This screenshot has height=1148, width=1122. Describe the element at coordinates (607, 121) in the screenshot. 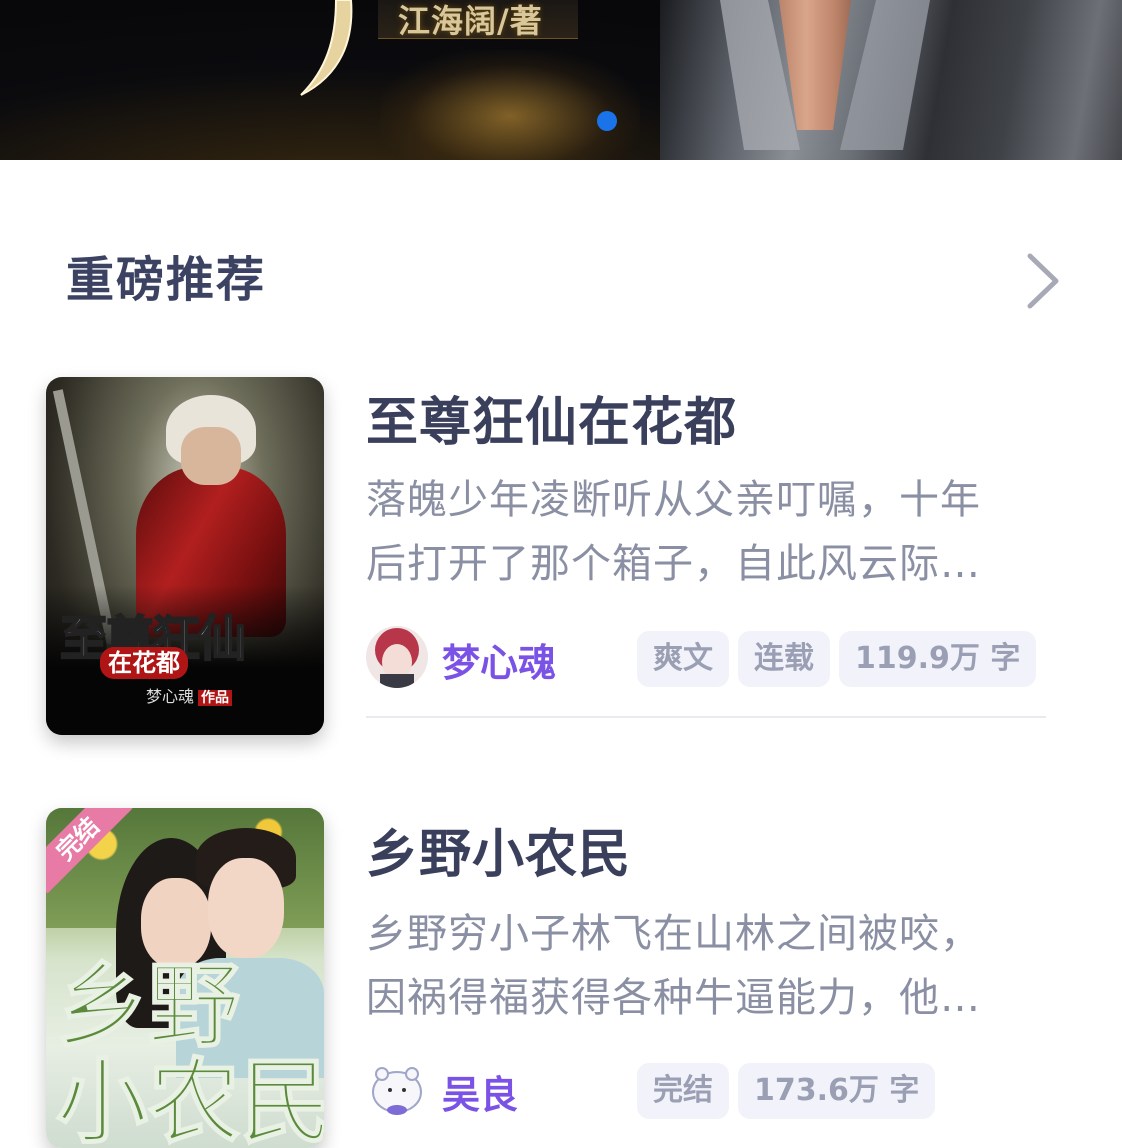

I see `carousel-indicator-dot` at that location.